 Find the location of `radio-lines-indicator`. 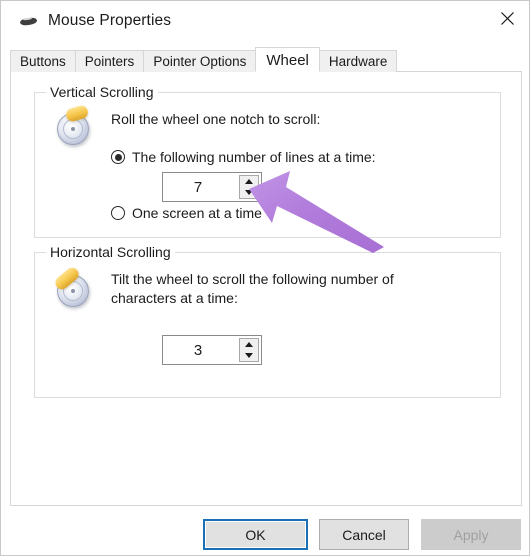

radio-lines-indicator is located at coordinates (118, 157).